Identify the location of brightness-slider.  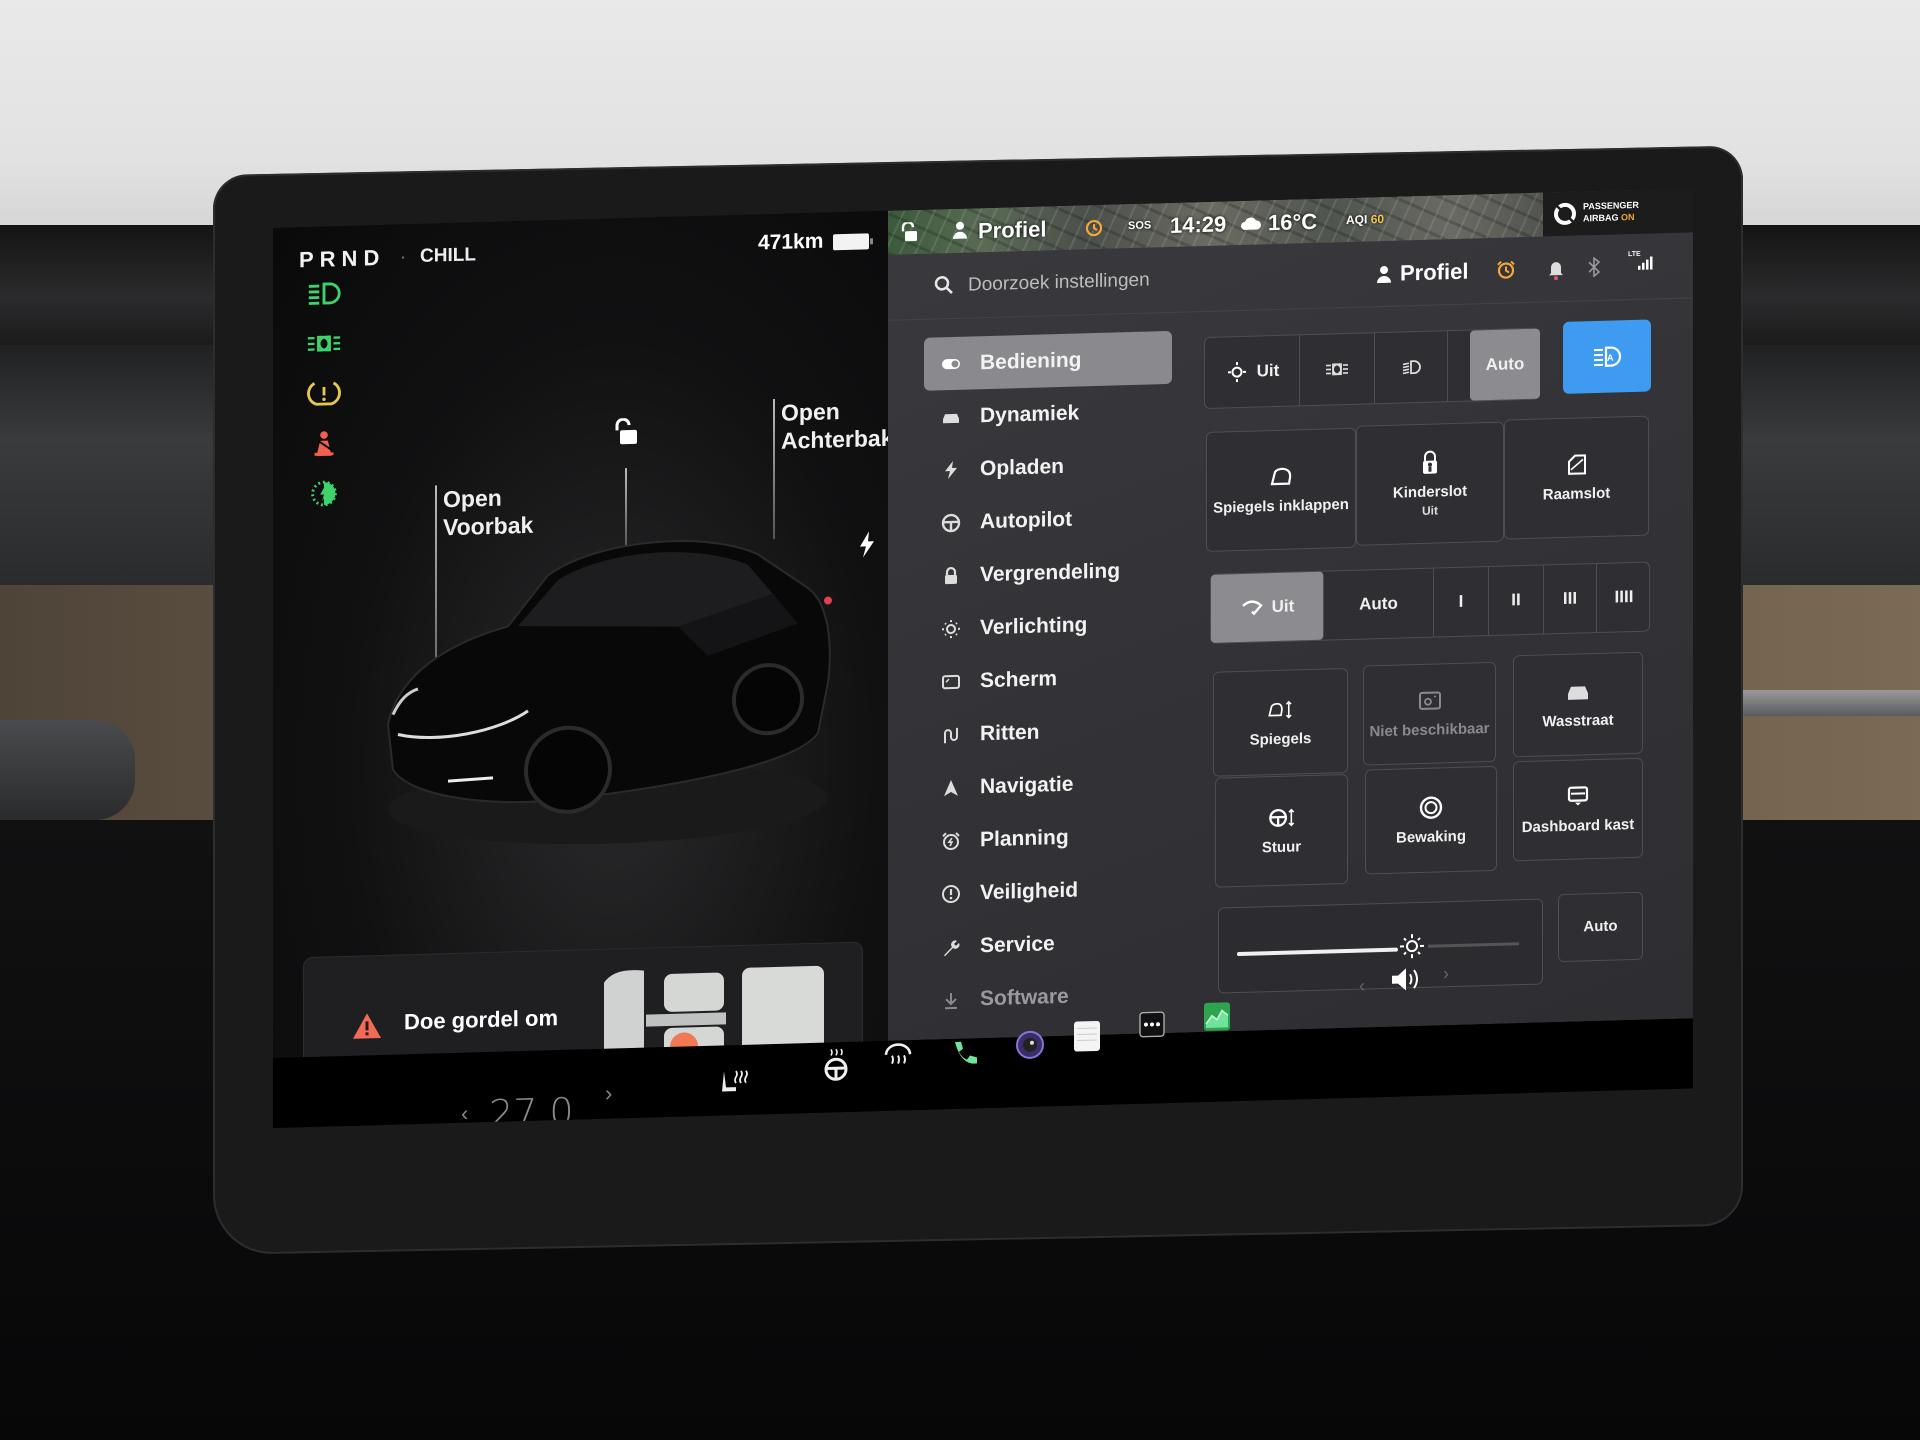
(1380, 946).